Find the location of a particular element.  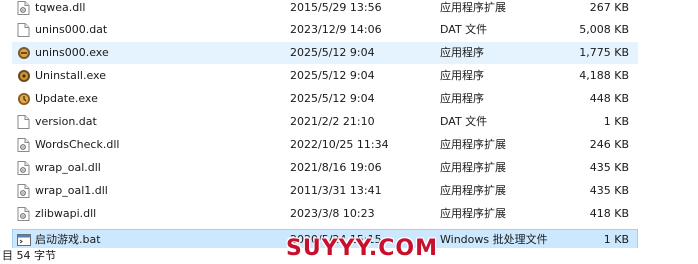

watermark: SUYYY.COM is located at coordinates (362, 248).